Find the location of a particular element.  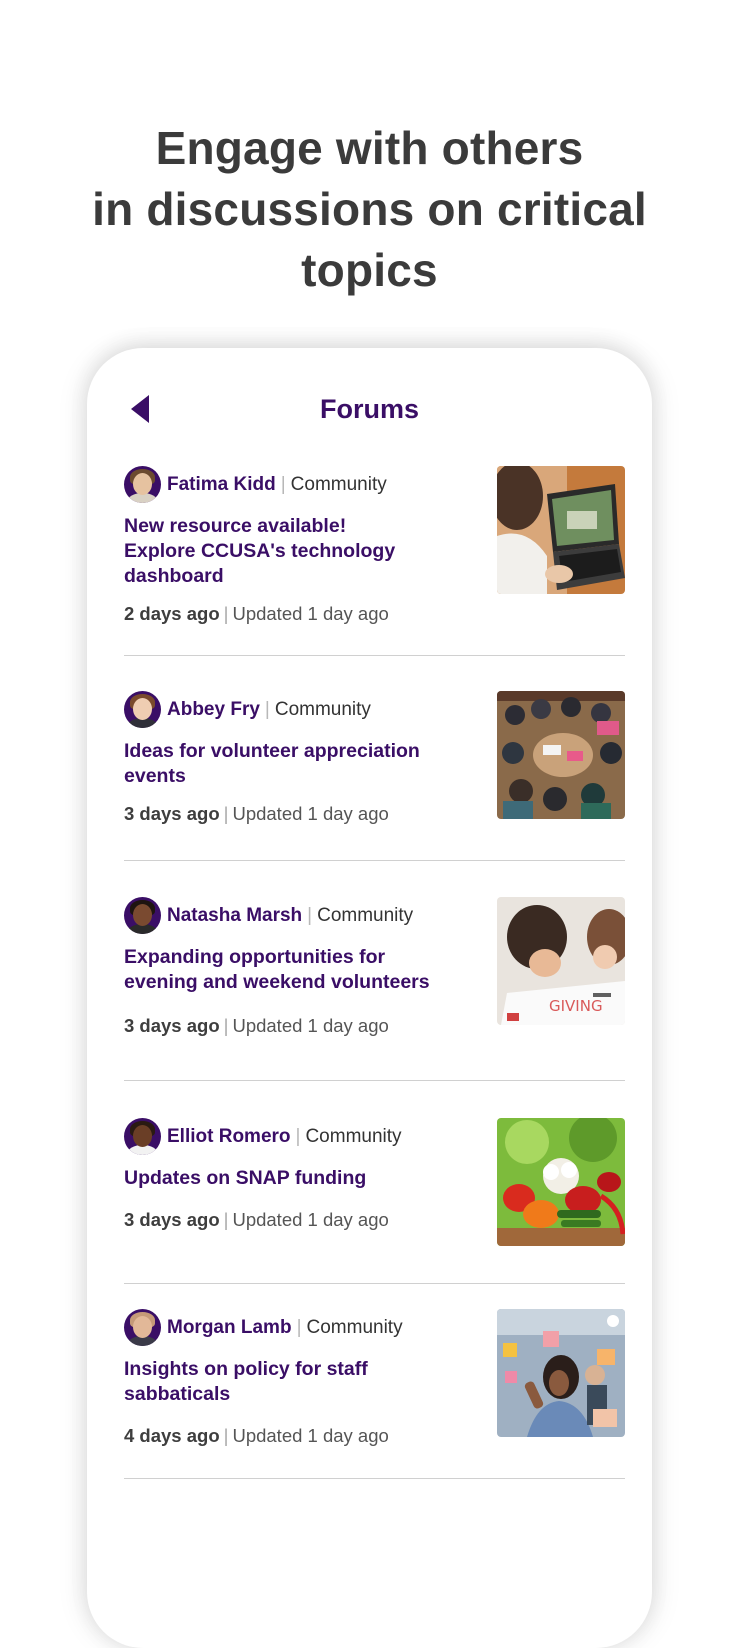

vegetables-photo is located at coordinates (561, 1182).